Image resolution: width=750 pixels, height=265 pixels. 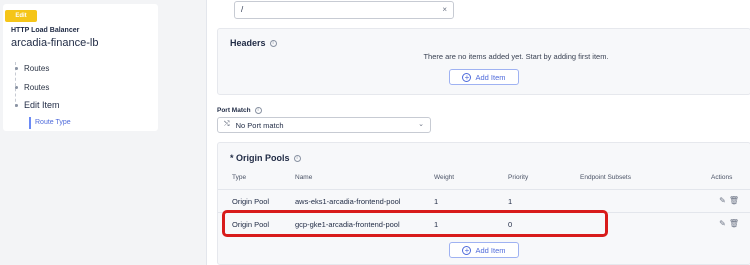 I want to click on port-match-icon: ⤭, so click(x=227, y=124).